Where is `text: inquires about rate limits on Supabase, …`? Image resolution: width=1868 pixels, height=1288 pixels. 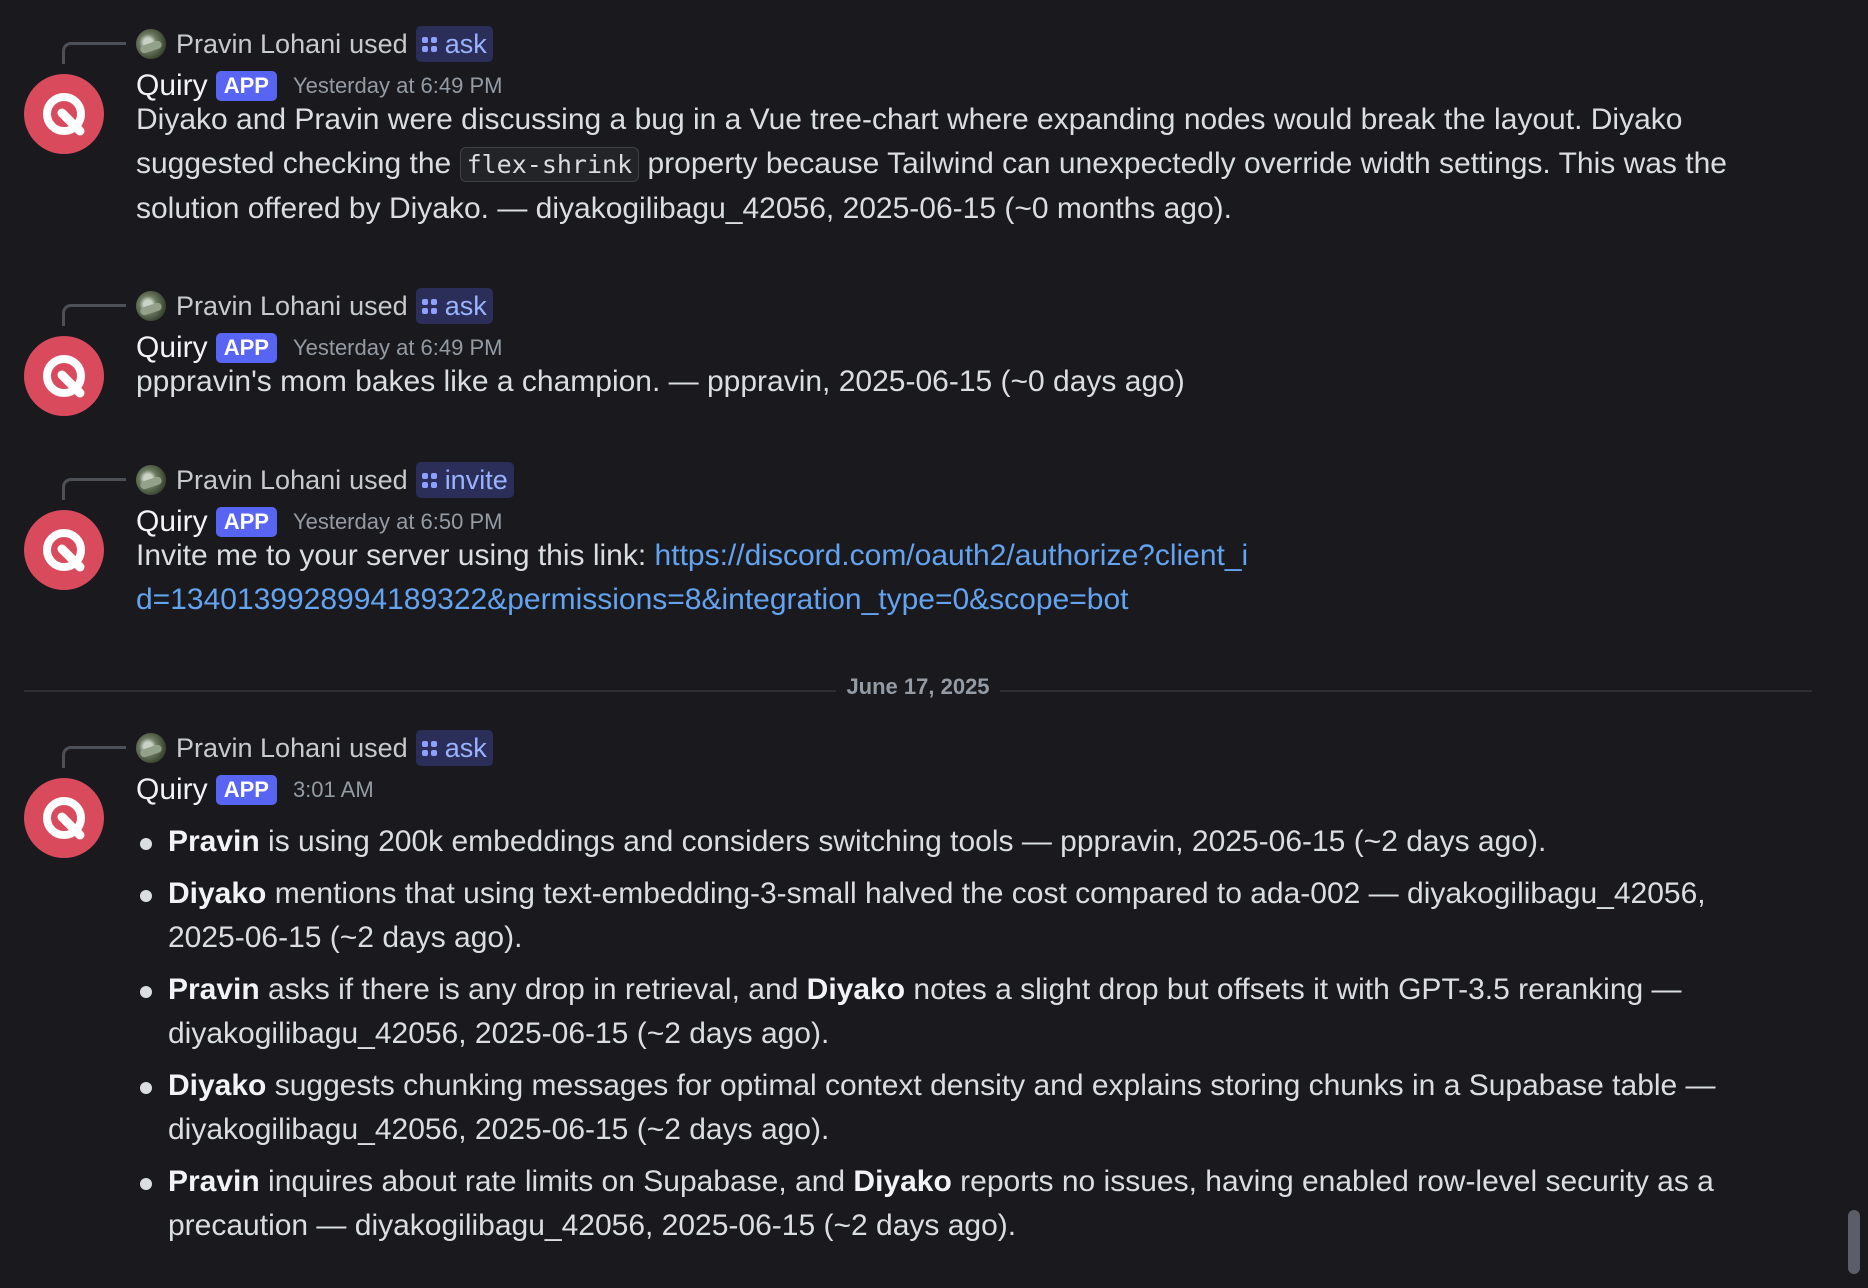 text: inquires about rate limits on Supabase, … is located at coordinates (556, 1181).